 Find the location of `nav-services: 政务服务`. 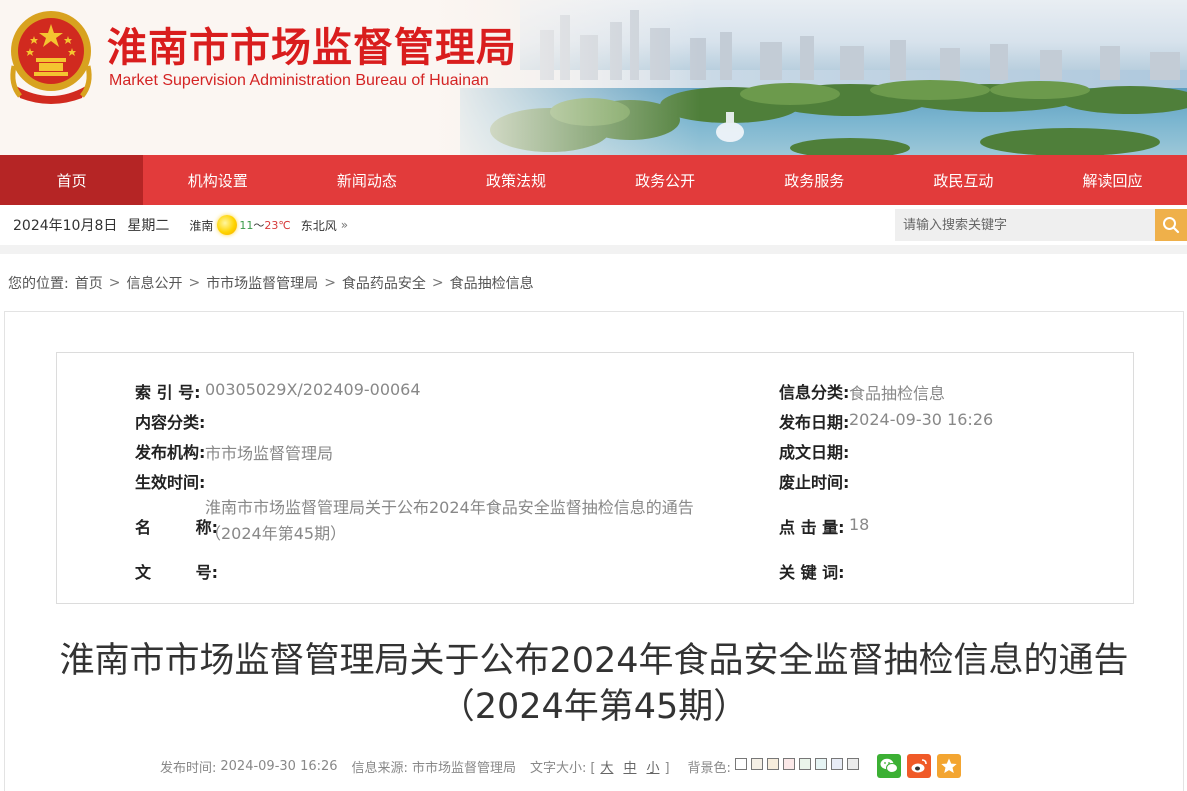

nav-services: 政务服务 is located at coordinates (814, 180).